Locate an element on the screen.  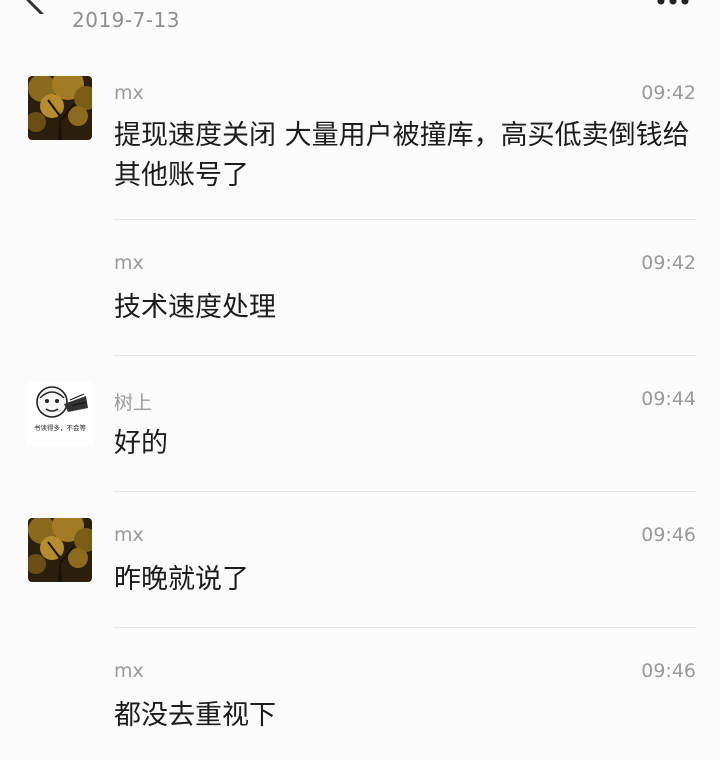
message-text: 提现速度关闭 大量用户被撞库，高买低卖倒钱给其他账号了 is located at coordinates (402, 155).